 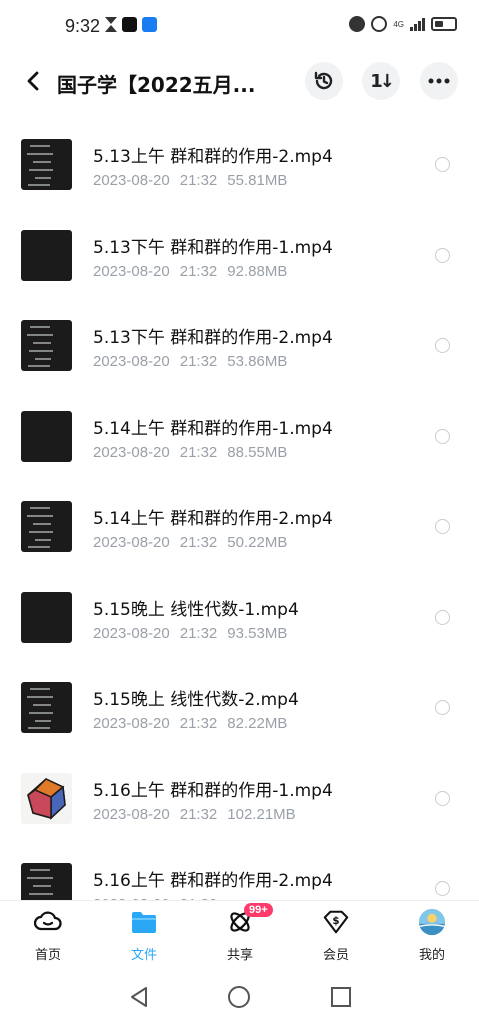 What do you see at coordinates (417, 24) in the screenshot?
I see `signal-icon` at bounding box center [417, 24].